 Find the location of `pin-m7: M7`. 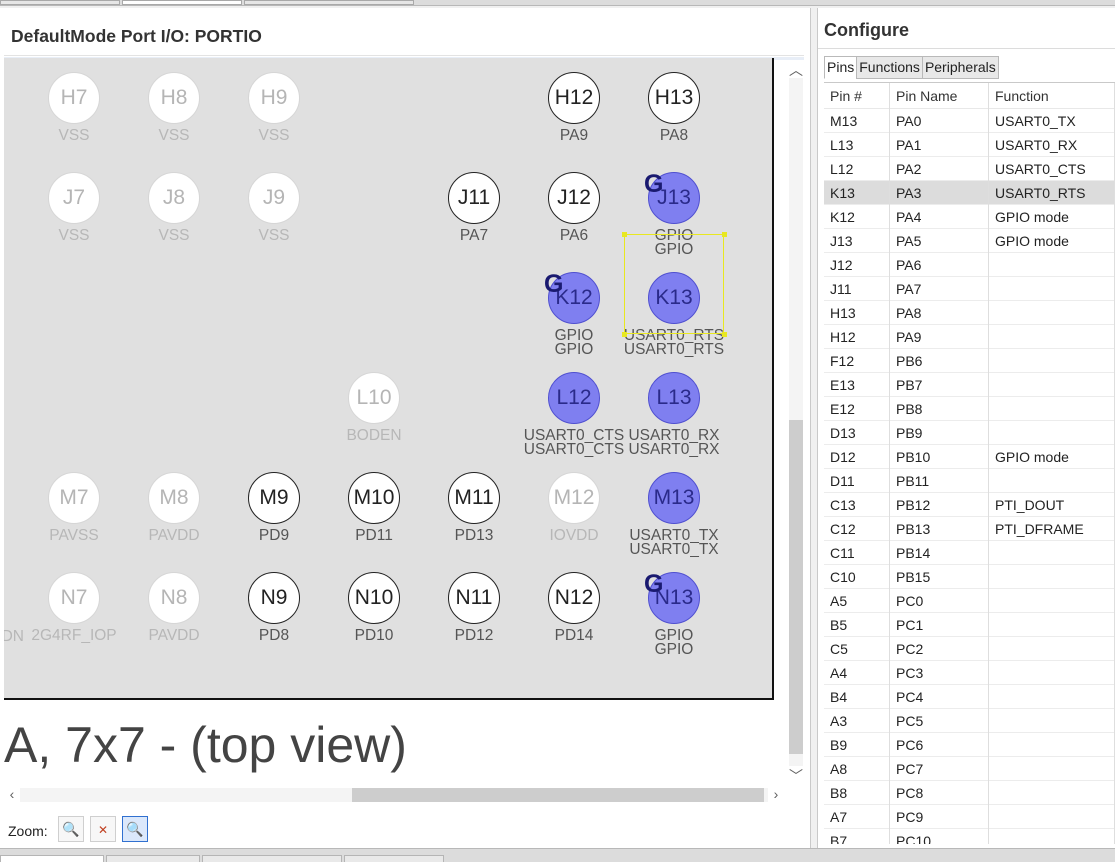

pin-m7: M7 is located at coordinates (74, 498).